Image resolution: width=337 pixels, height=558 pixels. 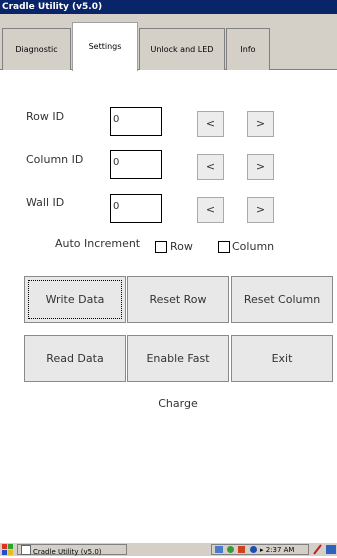 What do you see at coordinates (253, 246) in the screenshot?
I see `column-checkbox-label: Column` at bounding box center [253, 246].